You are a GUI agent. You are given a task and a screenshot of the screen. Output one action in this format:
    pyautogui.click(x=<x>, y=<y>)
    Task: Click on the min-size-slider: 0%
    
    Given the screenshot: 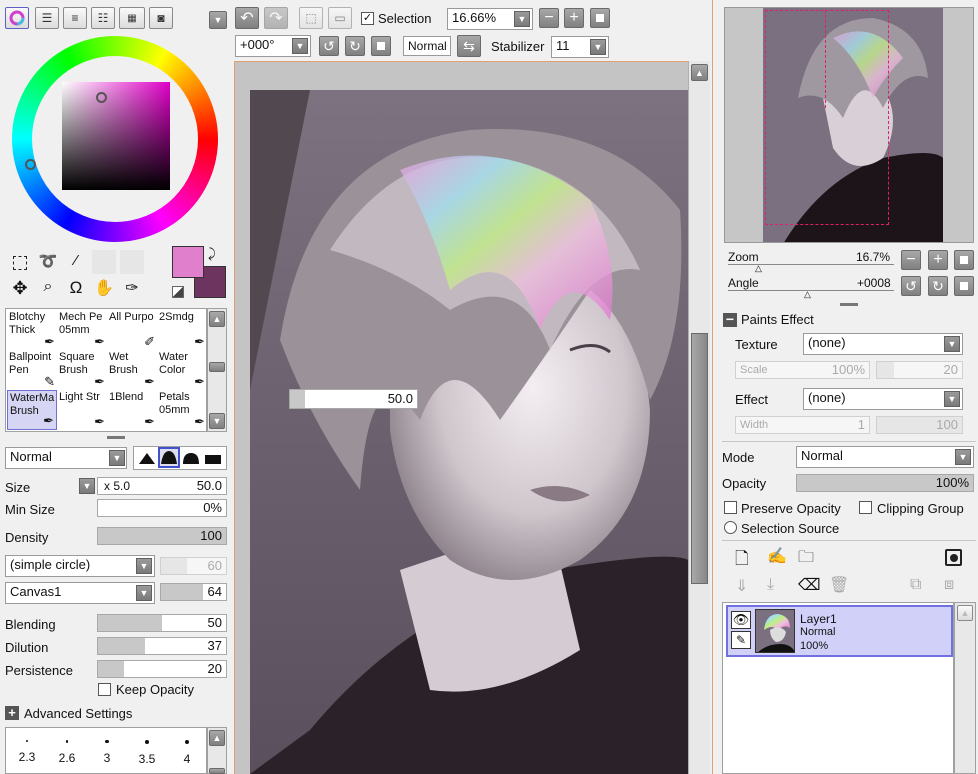 What is the action you would take?
    pyautogui.click(x=162, y=508)
    